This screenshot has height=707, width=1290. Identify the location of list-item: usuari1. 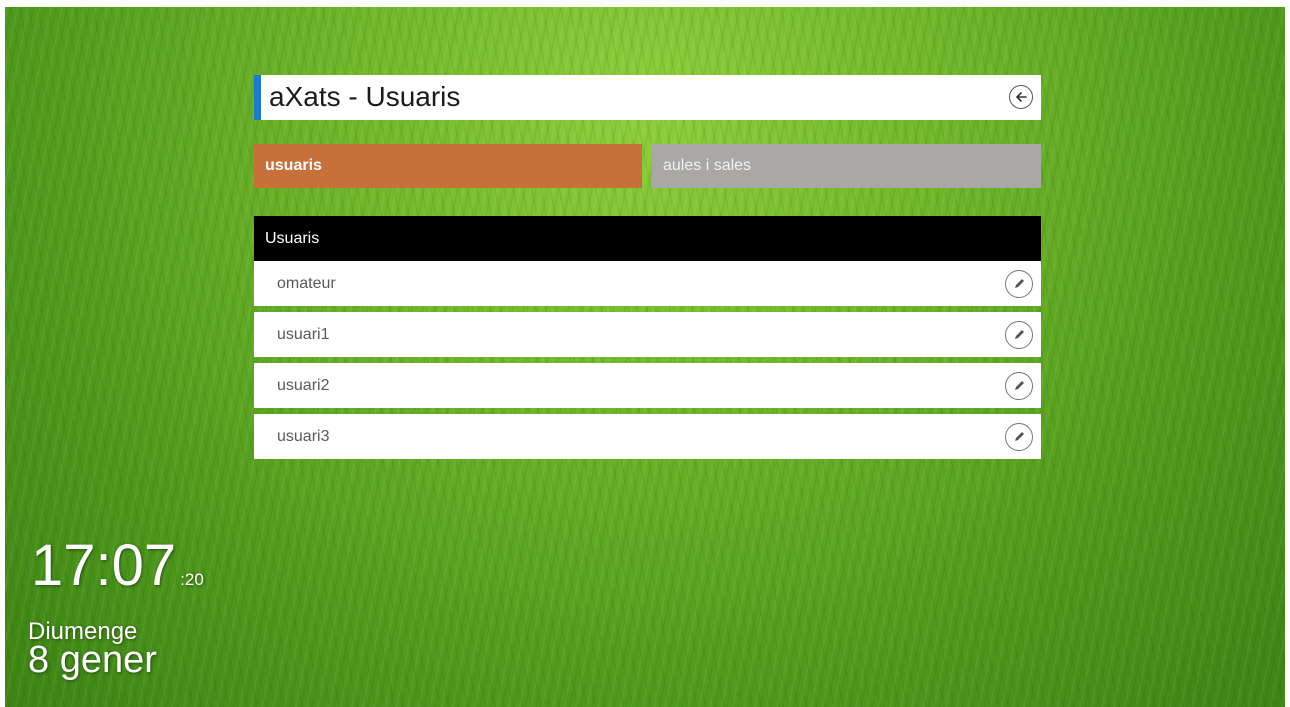
(647, 334).